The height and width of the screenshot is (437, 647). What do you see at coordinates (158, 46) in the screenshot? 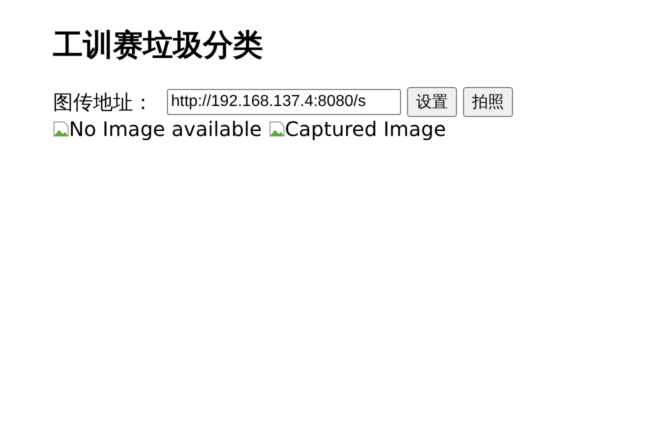
I see `page-title: 工训赛垃圾分类` at bounding box center [158, 46].